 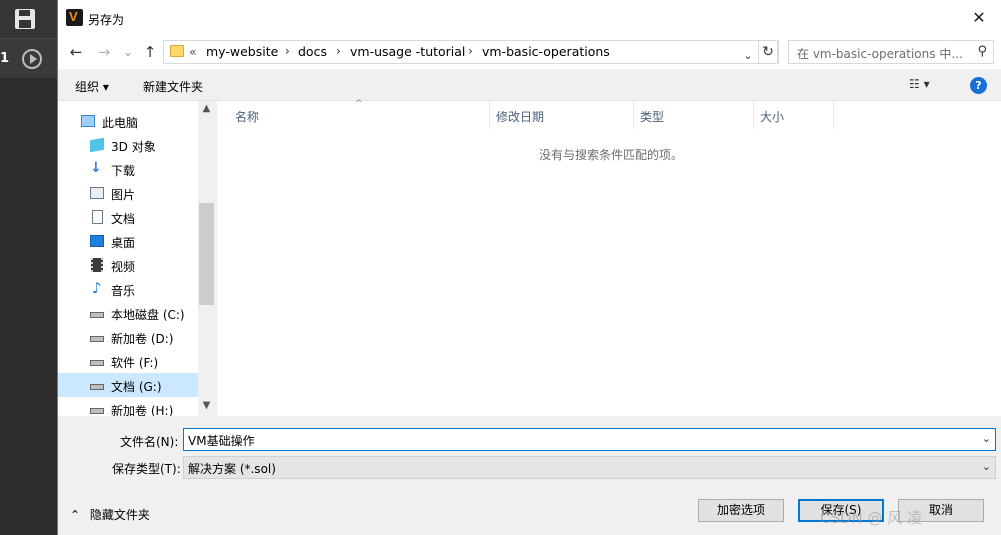 What do you see at coordinates (546, 51) in the screenshot?
I see `breadcrumb-vm-basic-operations: vm-basic-operations` at bounding box center [546, 51].